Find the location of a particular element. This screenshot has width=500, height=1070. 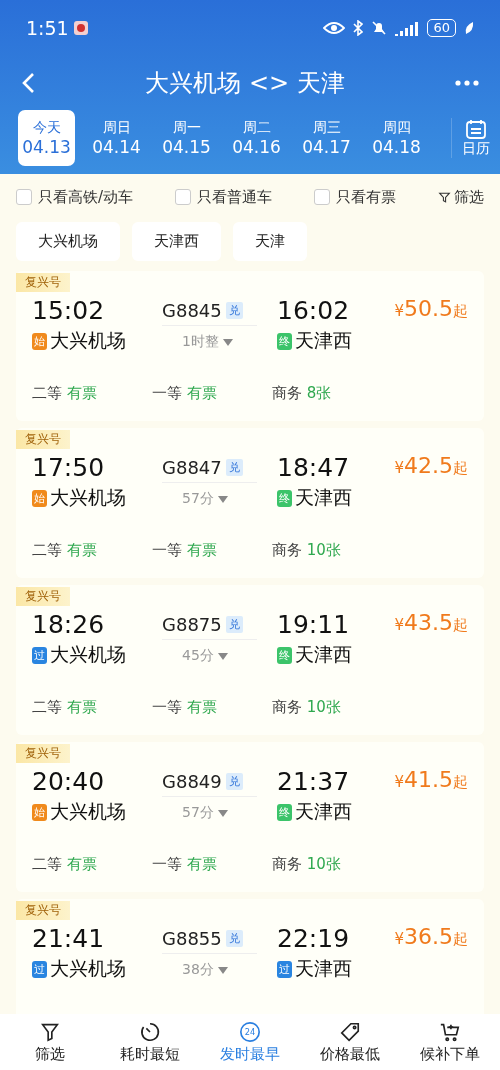

train-number: G8847 is located at coordinates (192, 467).